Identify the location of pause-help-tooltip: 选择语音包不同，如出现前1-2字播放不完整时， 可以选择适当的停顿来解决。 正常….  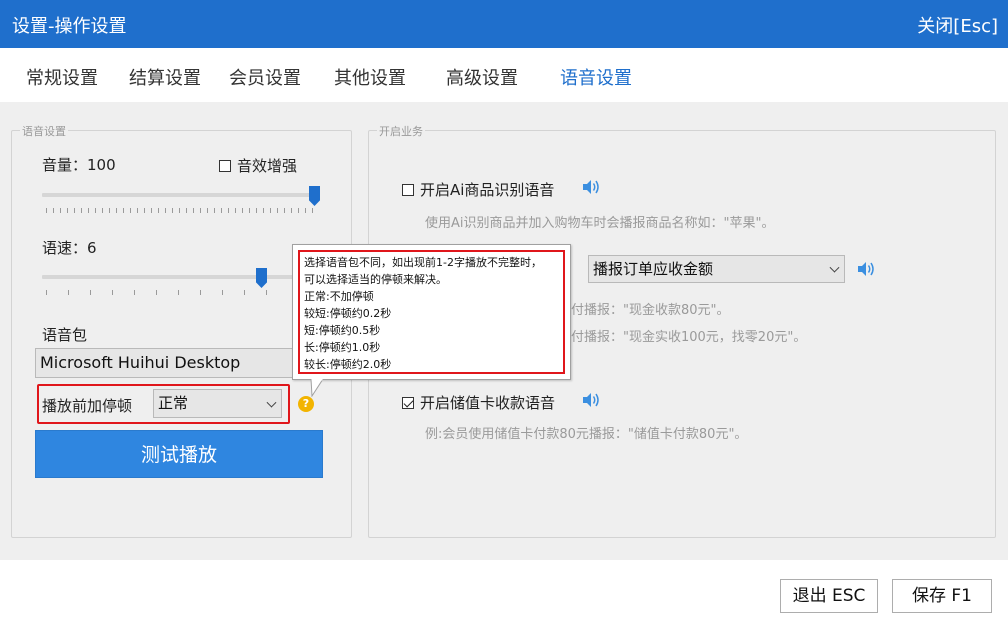
(431, 312).